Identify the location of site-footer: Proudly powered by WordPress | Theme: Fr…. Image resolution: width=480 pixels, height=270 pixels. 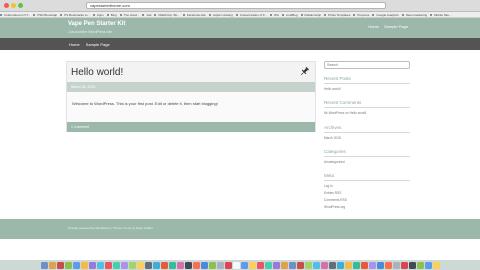
(240, 229).